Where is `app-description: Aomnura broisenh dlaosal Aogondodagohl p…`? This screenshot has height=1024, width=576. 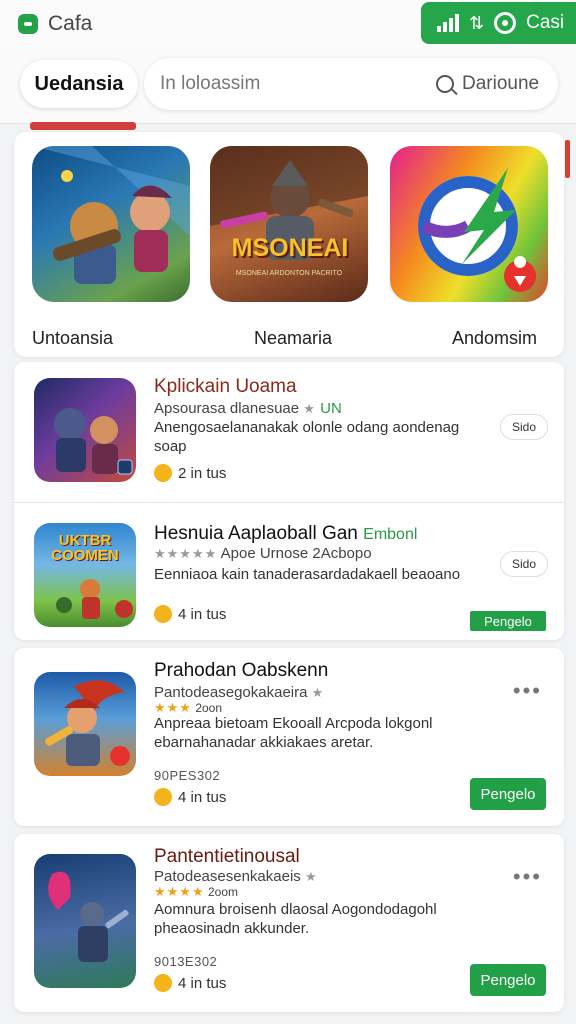 app-description: Aomnura broisenh dlaosal Aogondodagohl p… is located at coordinates (295, 919).